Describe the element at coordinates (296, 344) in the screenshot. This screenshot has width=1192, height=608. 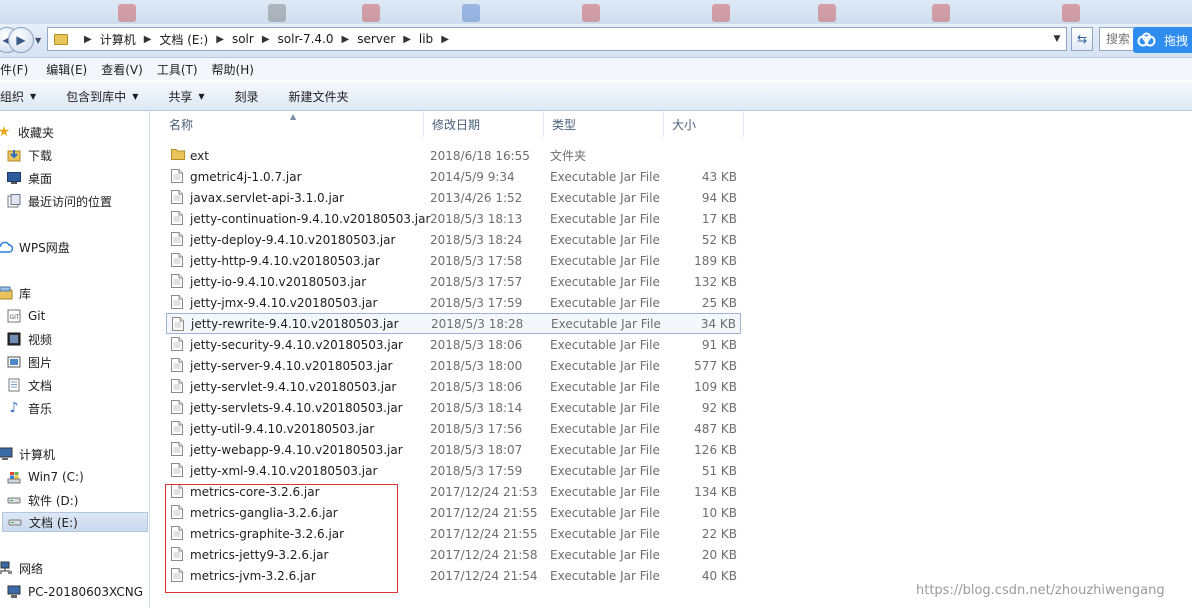
I see `file-name: jetty-security-9.4.10.v20180503.jar` at that location.